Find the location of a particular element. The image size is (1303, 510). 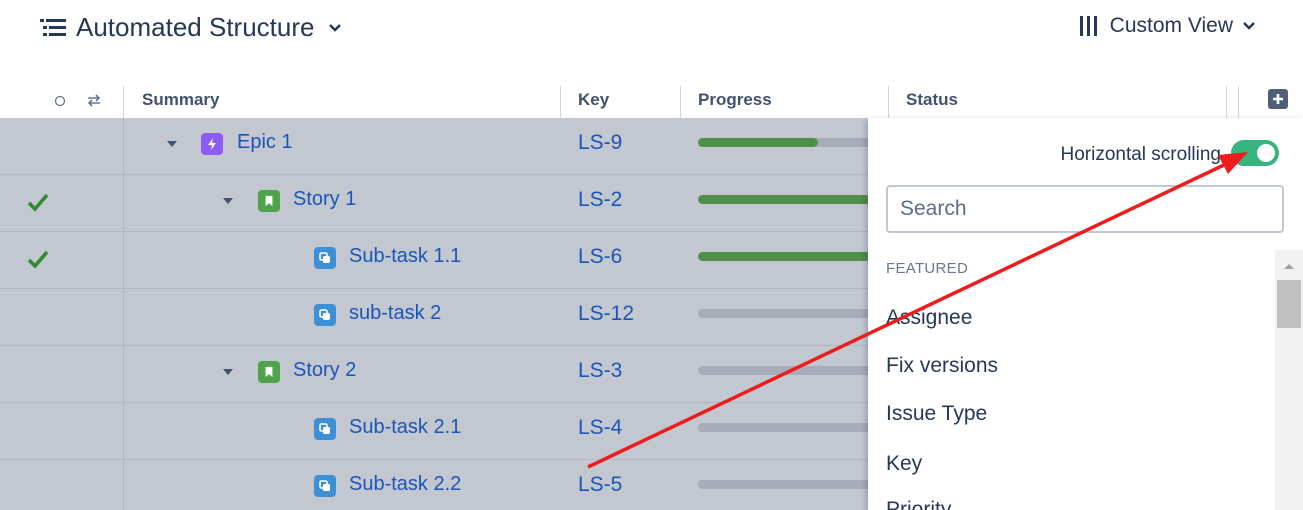

issue-summary-link: Sub-task 2.2 is located at coordinates (405, 484).